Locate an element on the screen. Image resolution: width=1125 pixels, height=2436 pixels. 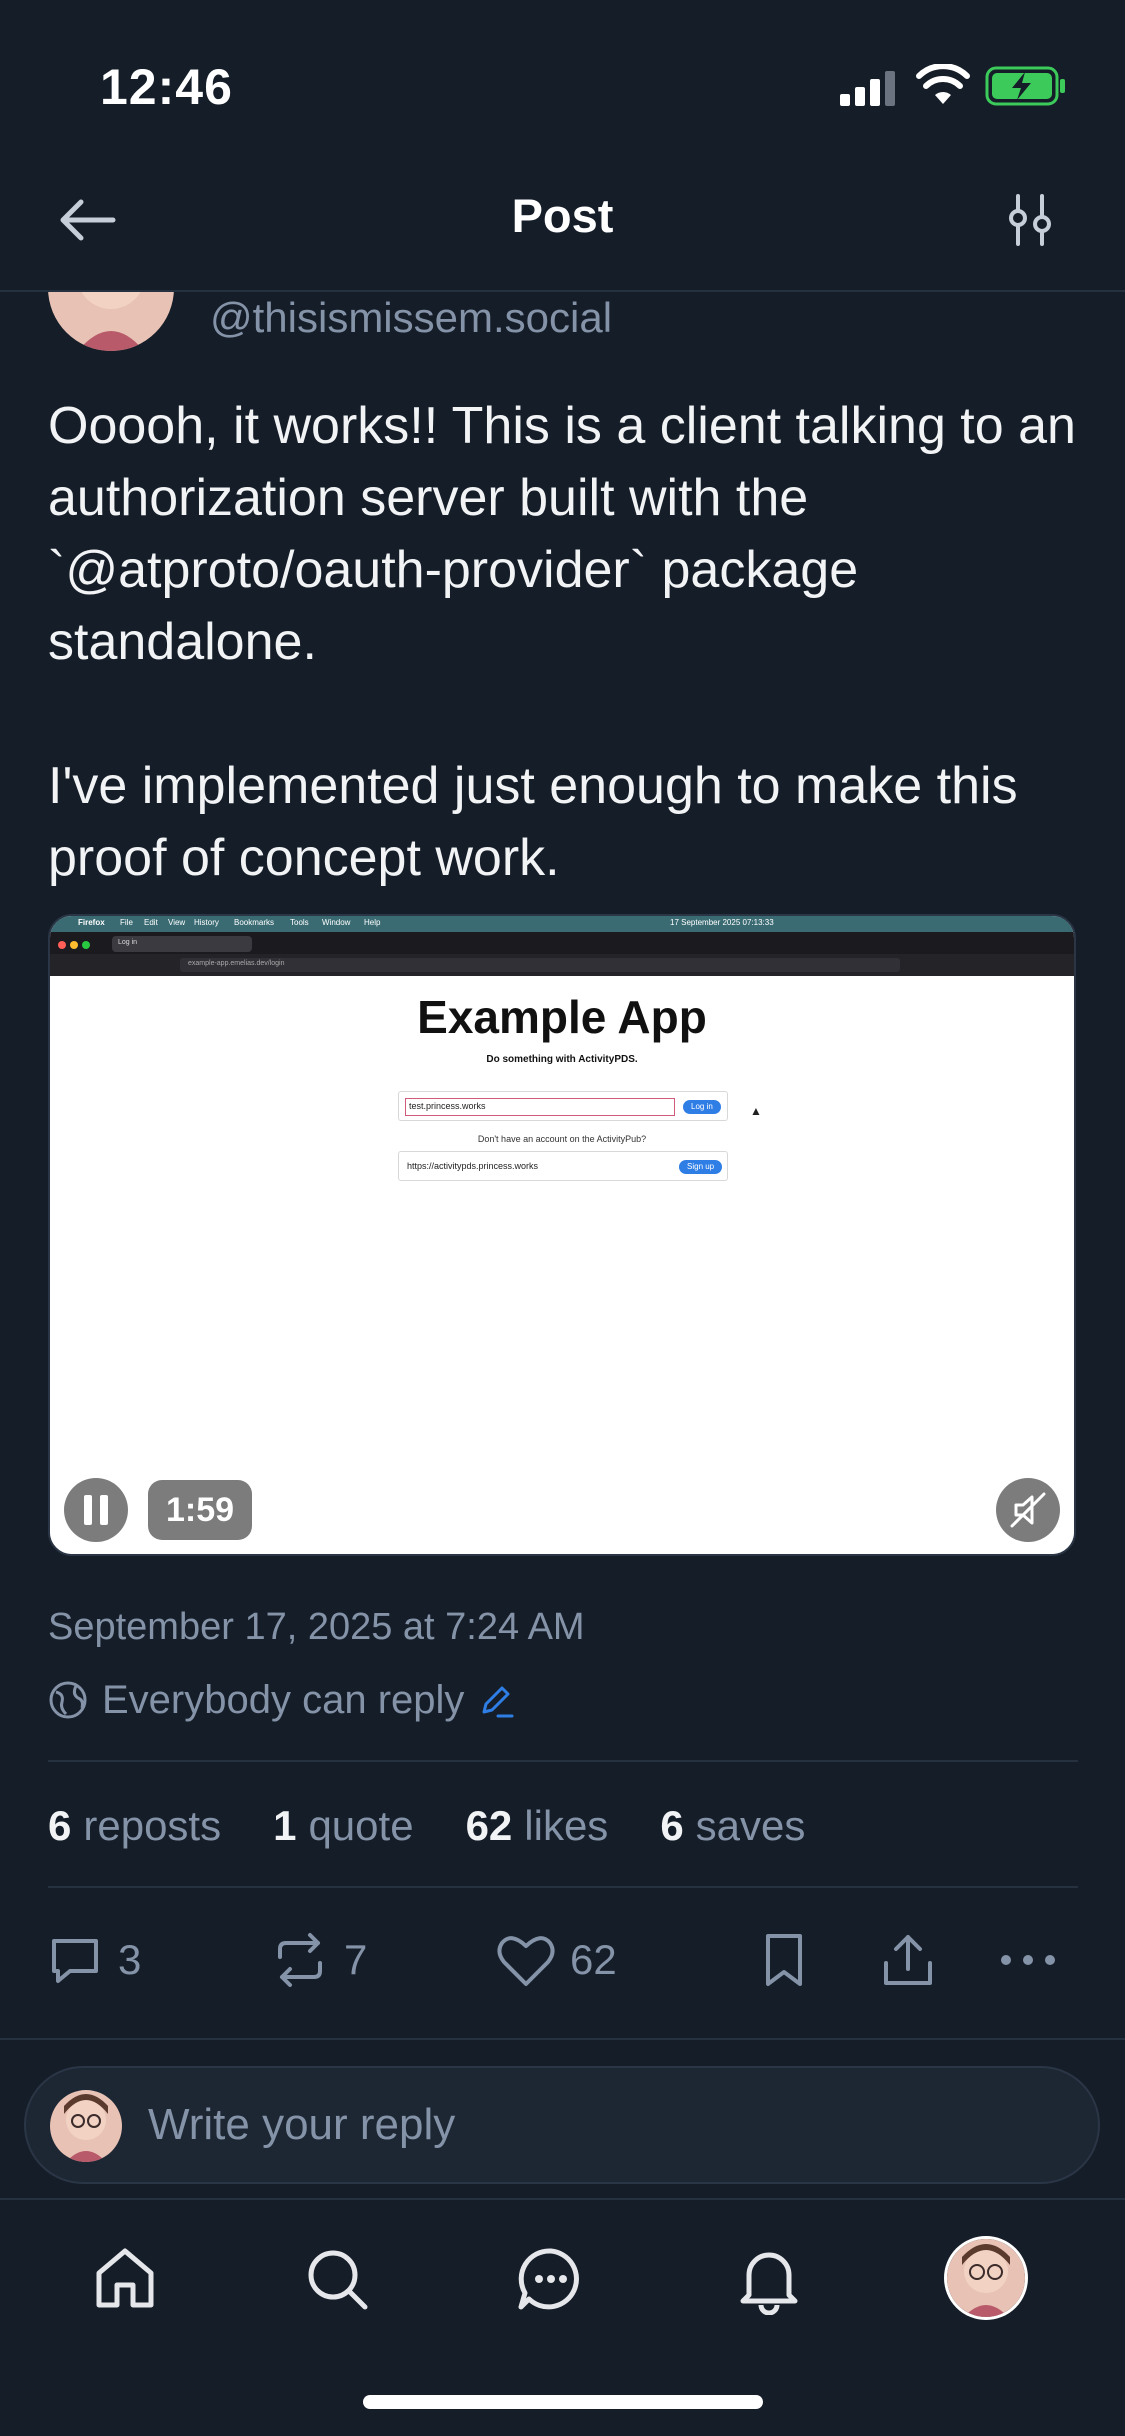
menubar-item: File is located at coordinates (126, 922).